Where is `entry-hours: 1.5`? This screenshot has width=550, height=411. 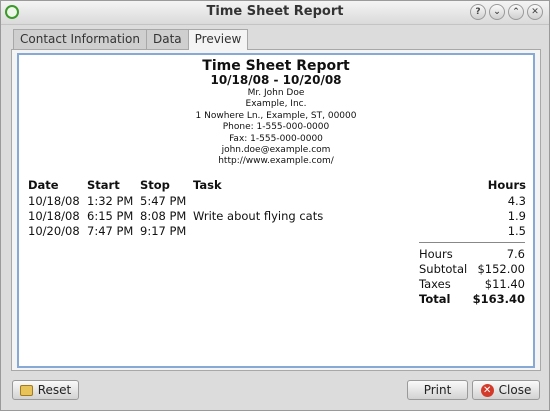 entry-hours: 1.5 is located at coordinates (516, 230).